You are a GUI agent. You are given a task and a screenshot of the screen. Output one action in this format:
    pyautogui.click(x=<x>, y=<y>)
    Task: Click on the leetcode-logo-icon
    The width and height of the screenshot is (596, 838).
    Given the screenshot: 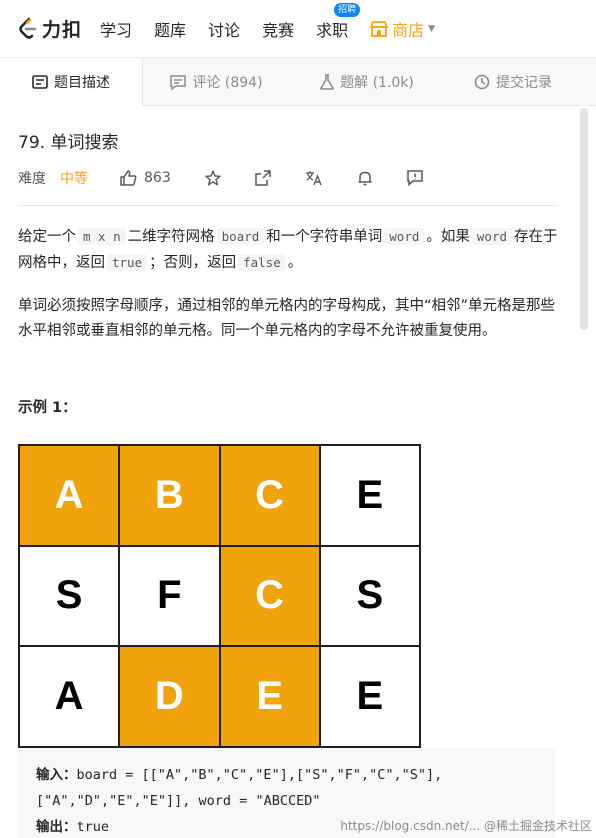 What is the action you would take?
    pyautogui.click(x=28, y=28)
    